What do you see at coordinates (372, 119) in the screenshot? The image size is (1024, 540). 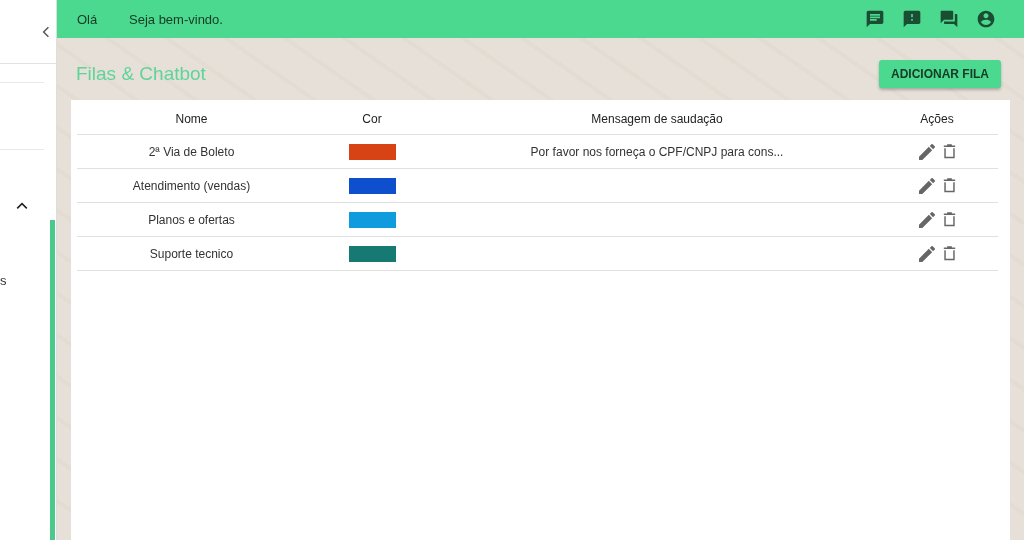 I see `column-header: Cor` at bounding box center [372, 119].